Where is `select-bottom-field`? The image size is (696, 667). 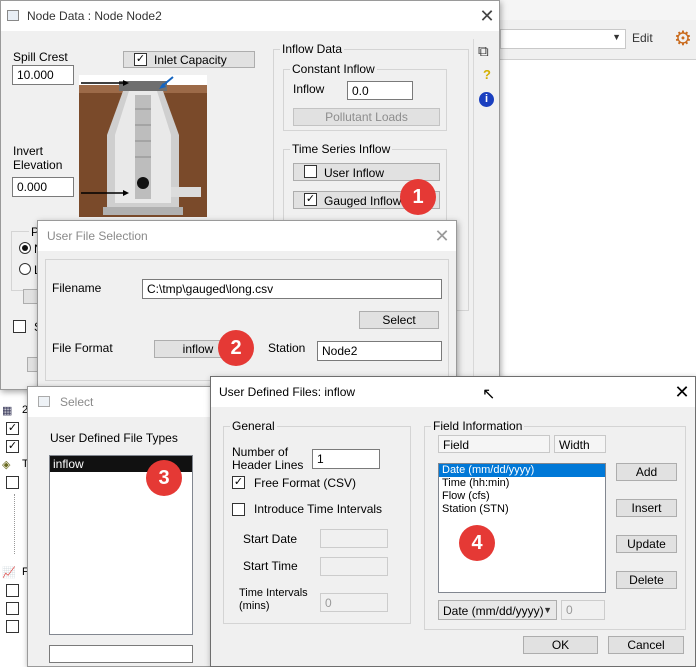
select-bottom-field is located at coordinates (121, 654).